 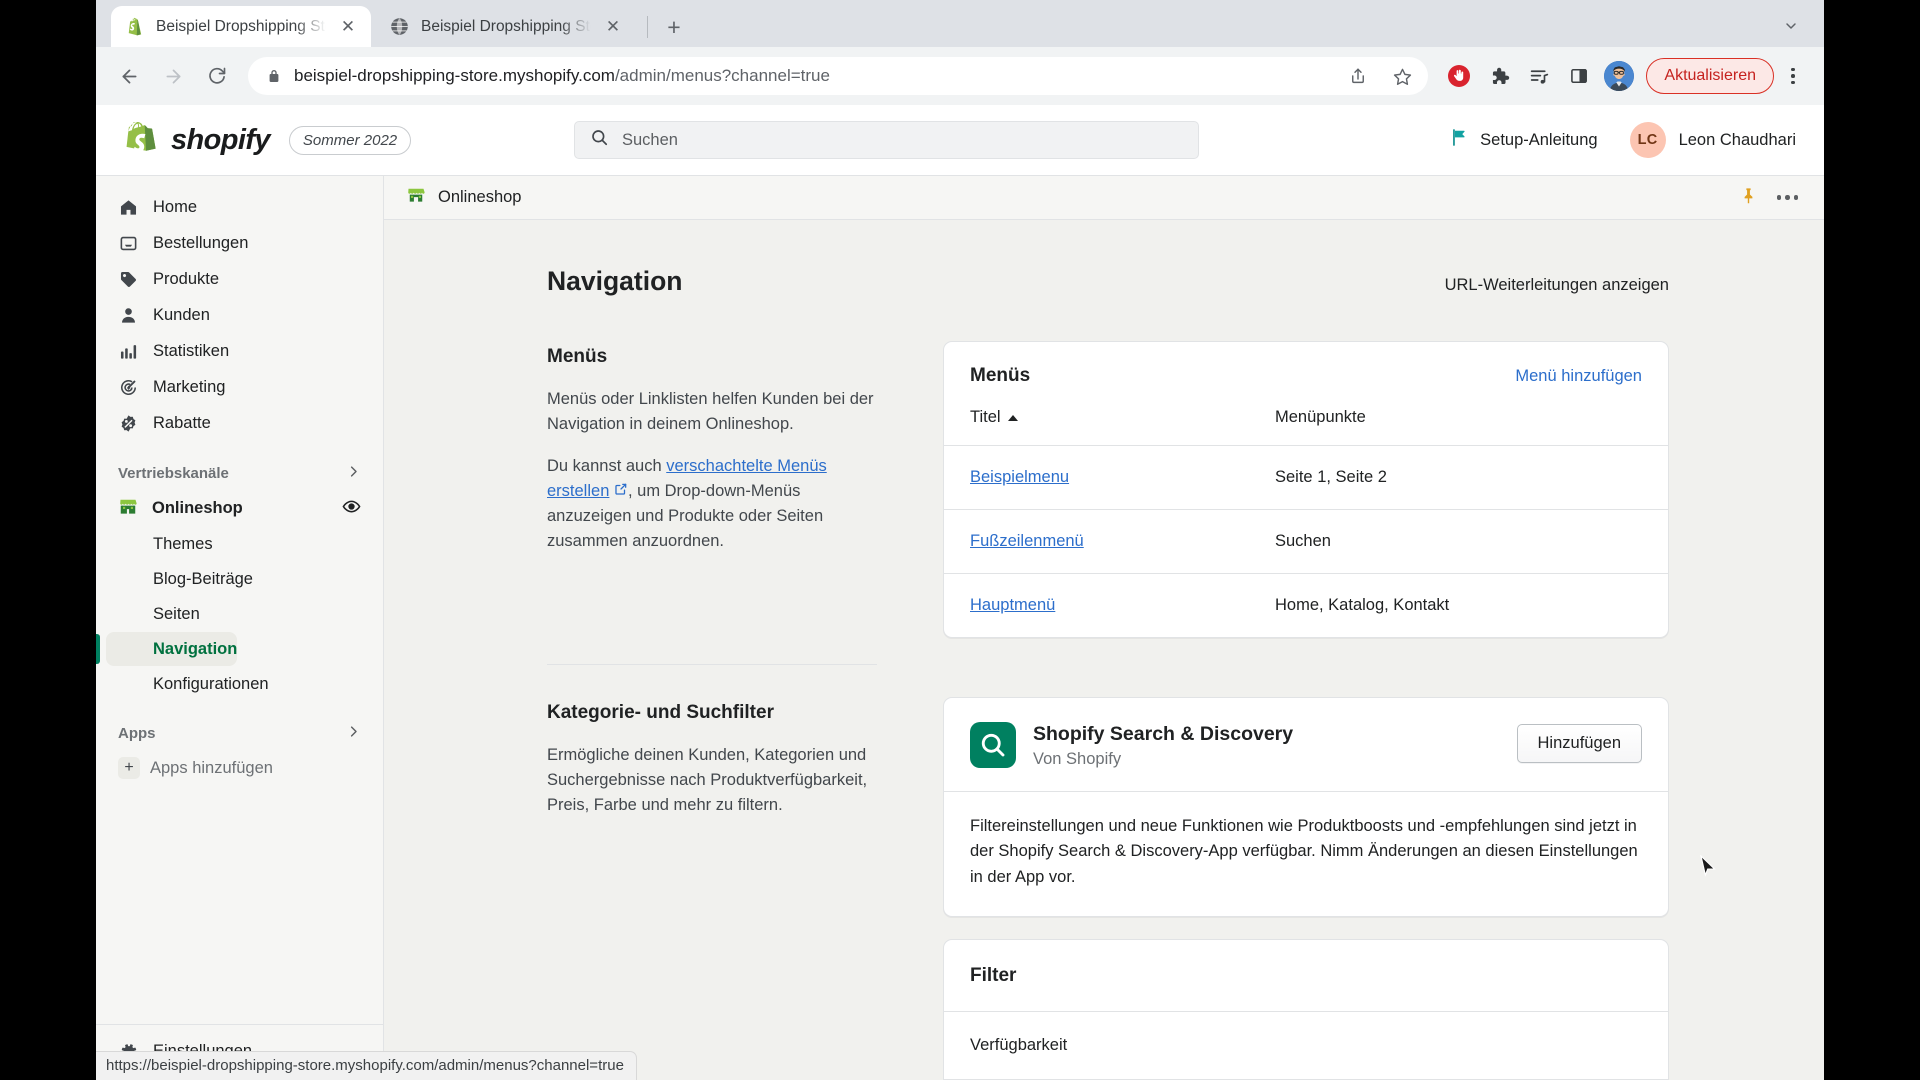 What do you see at coordinates (1104, 198) in the screenshot?
I see `channel-context-bar: Onlineshop` at bounding box center [1104, 198].